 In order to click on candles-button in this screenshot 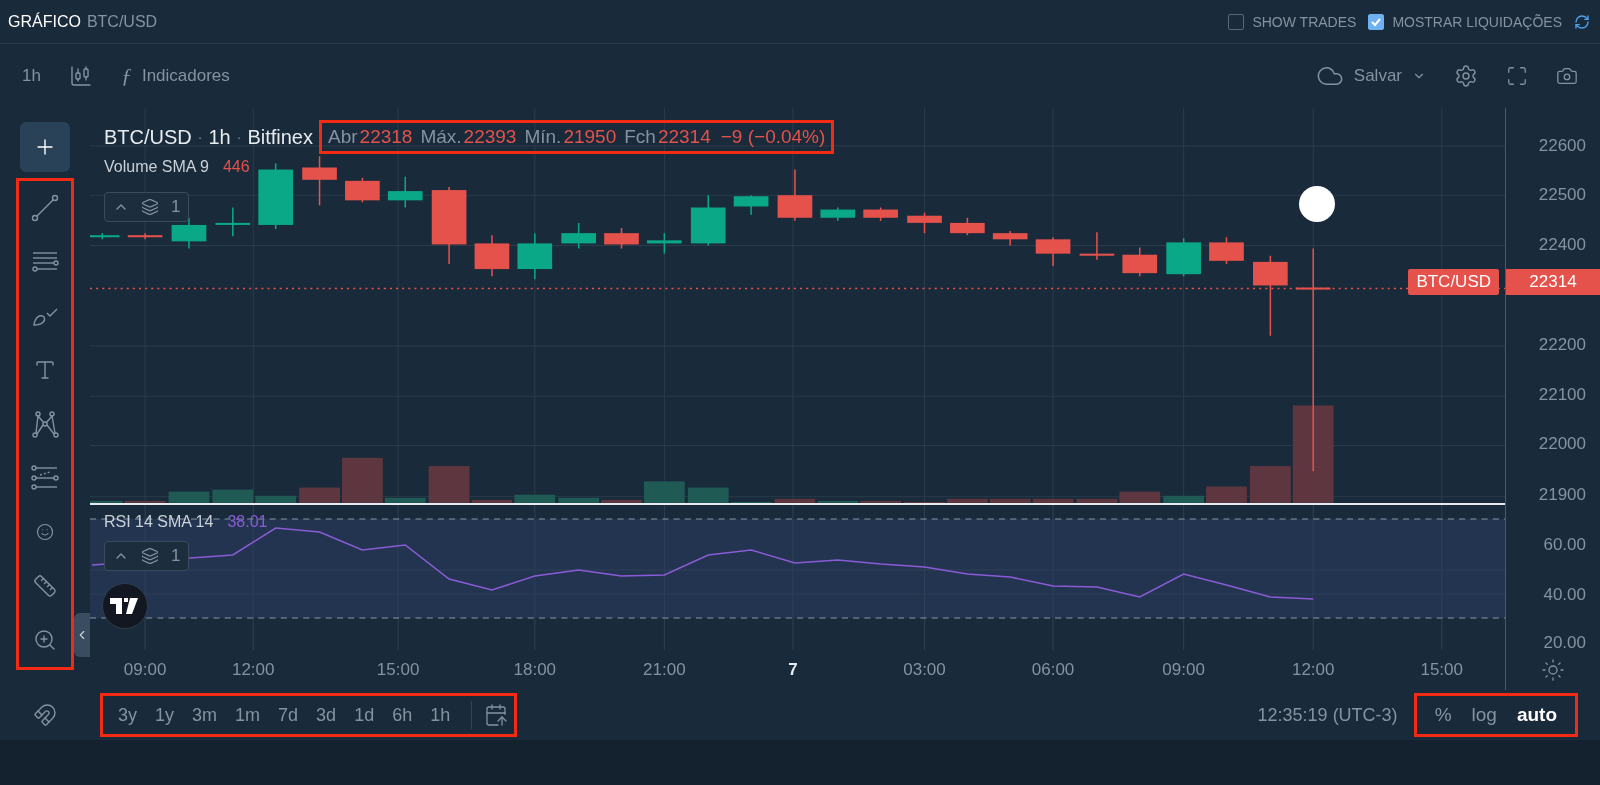, I will do `click(80, 76)`.